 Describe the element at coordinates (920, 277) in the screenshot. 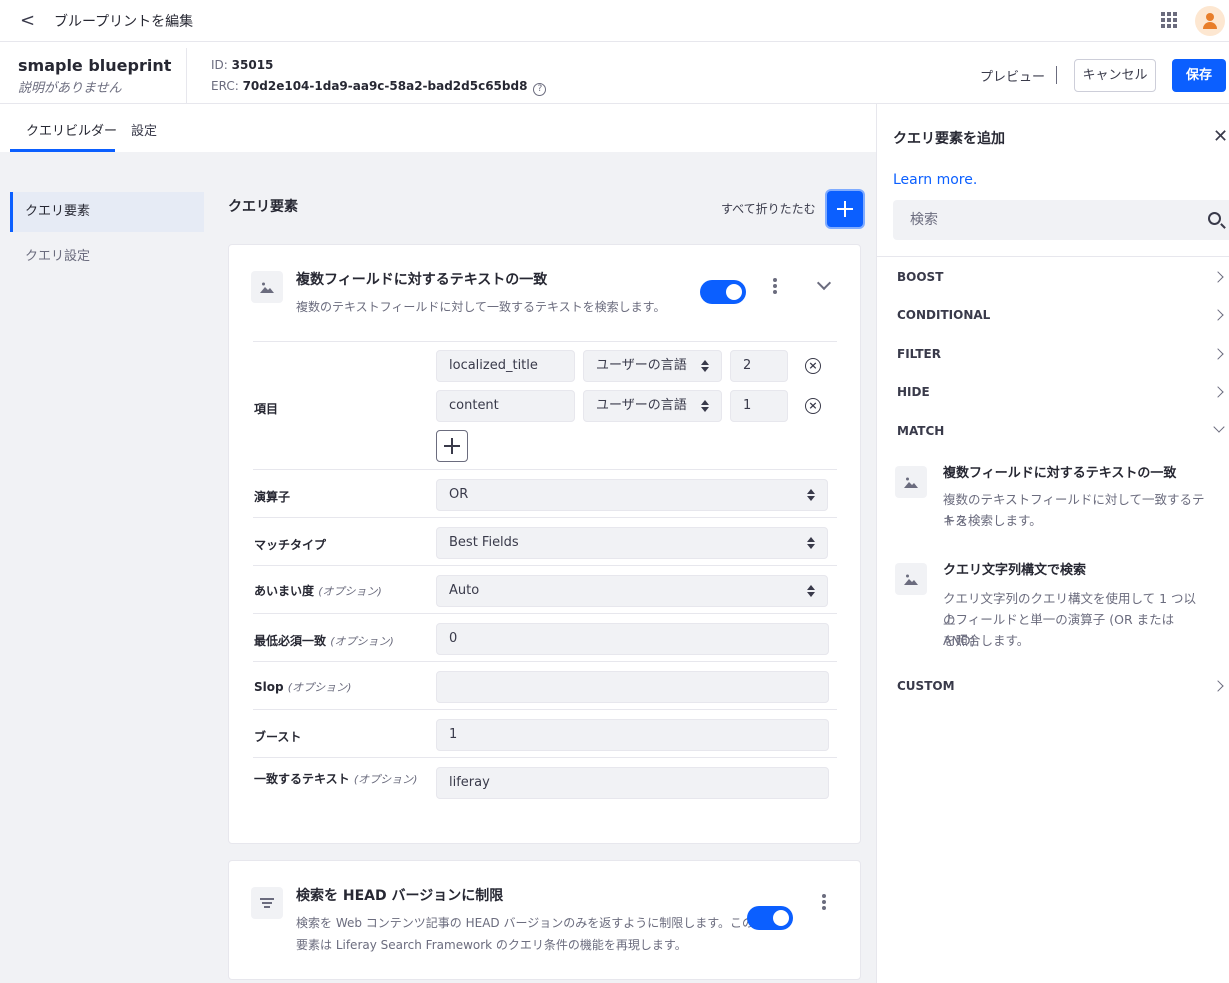

I see `category-boost: BOOST` at that location.